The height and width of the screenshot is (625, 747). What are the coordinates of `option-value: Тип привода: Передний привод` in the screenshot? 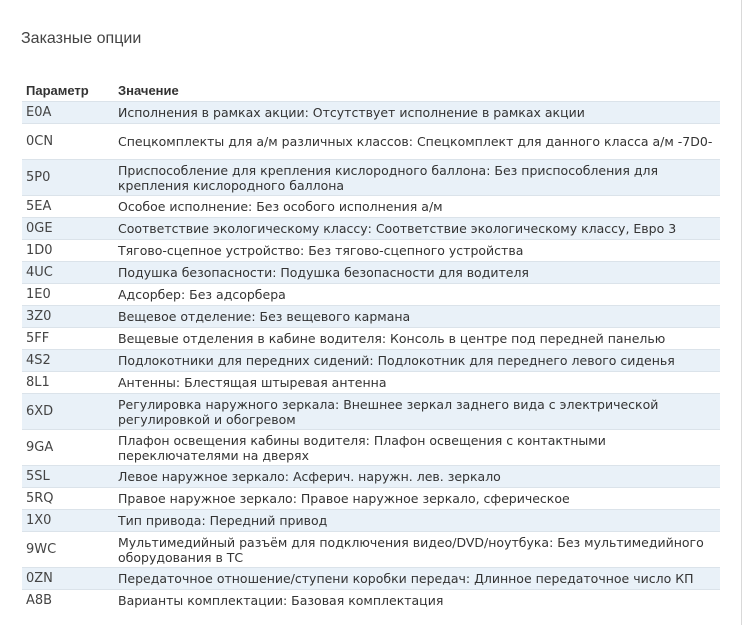 It's located at (417, 520).